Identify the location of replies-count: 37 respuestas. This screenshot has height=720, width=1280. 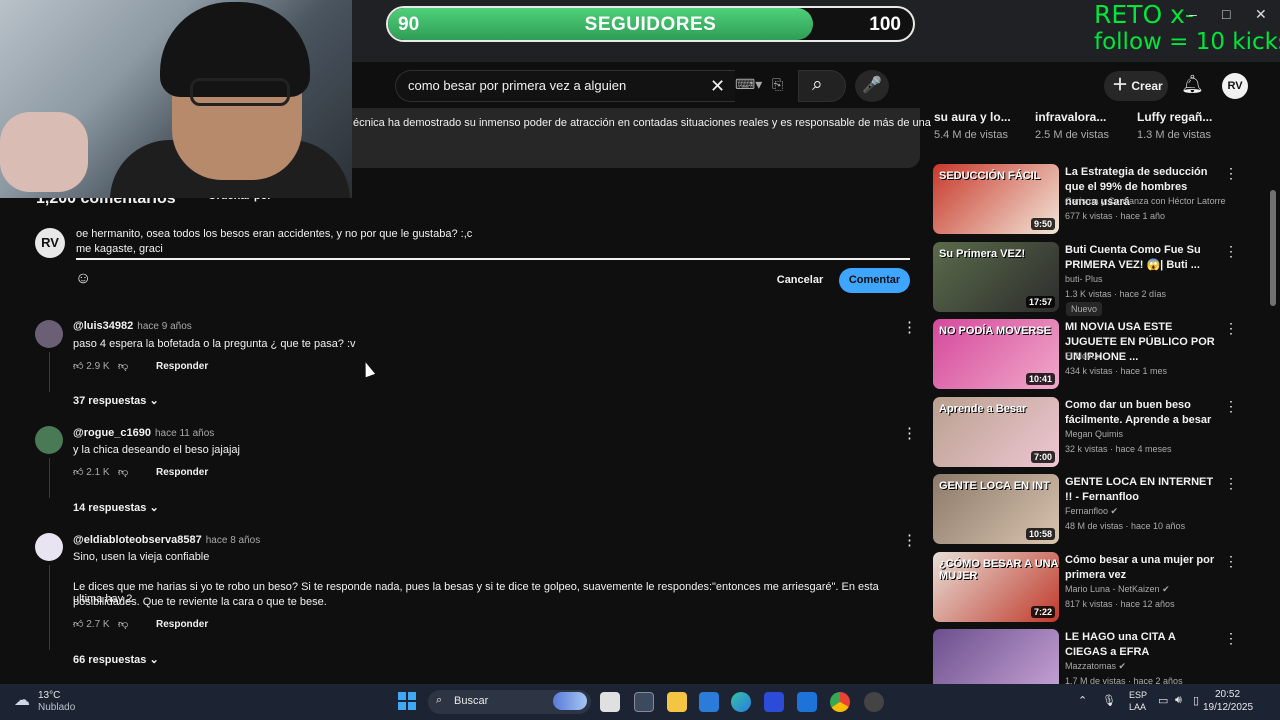
(109, 401).